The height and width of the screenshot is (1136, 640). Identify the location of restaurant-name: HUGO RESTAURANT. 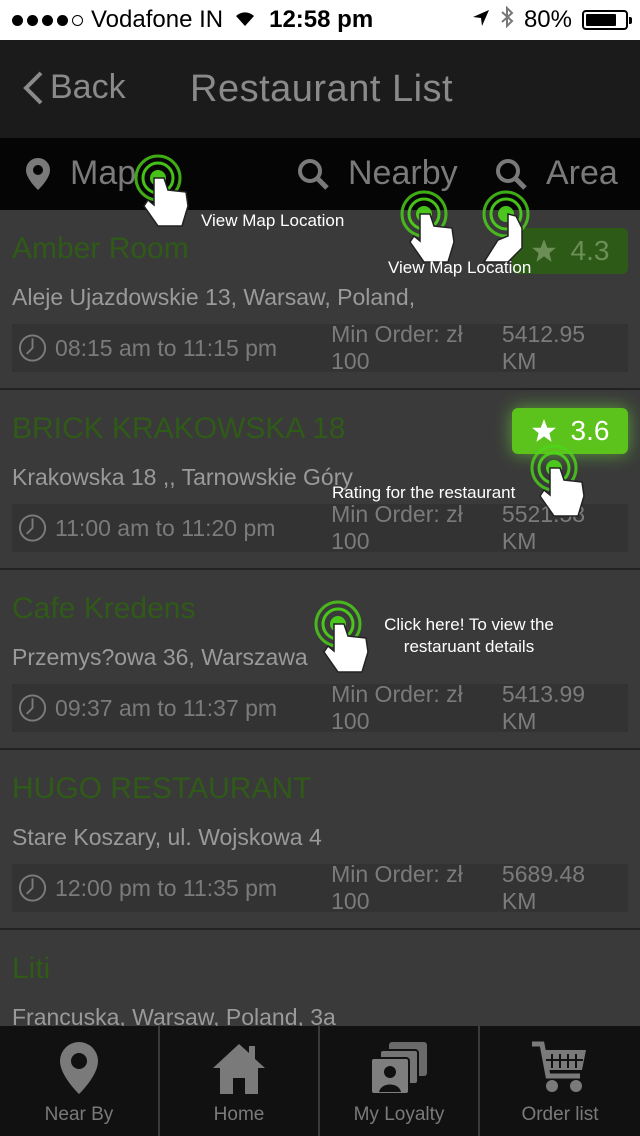
(162, 788).